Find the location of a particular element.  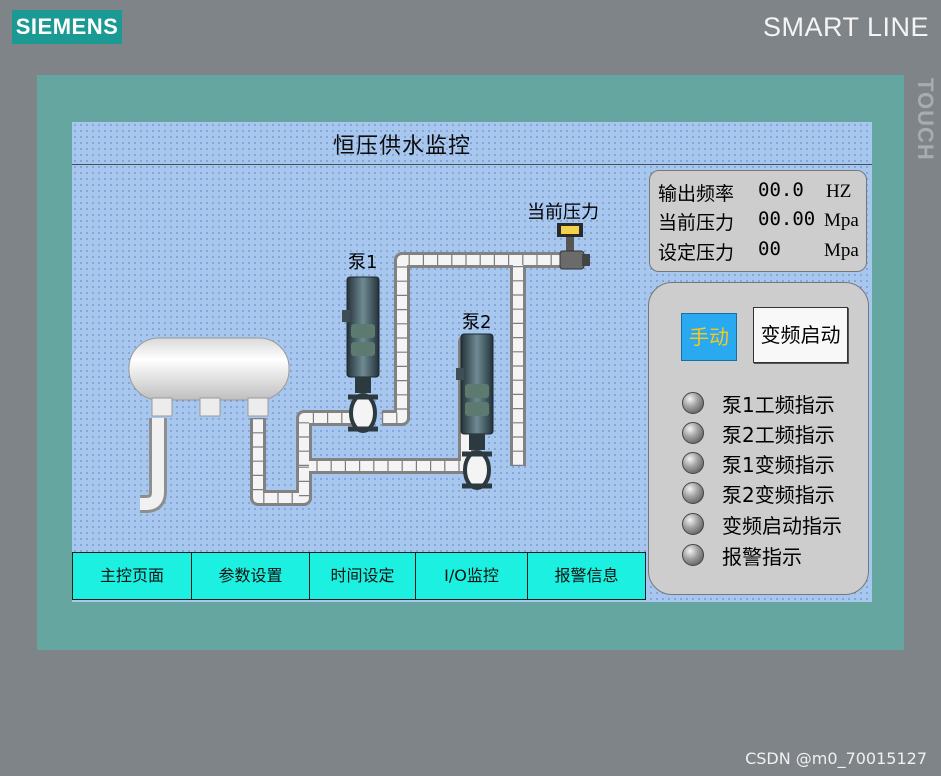

pump-2-label: 泵2 is located at coordinates (477, 322).